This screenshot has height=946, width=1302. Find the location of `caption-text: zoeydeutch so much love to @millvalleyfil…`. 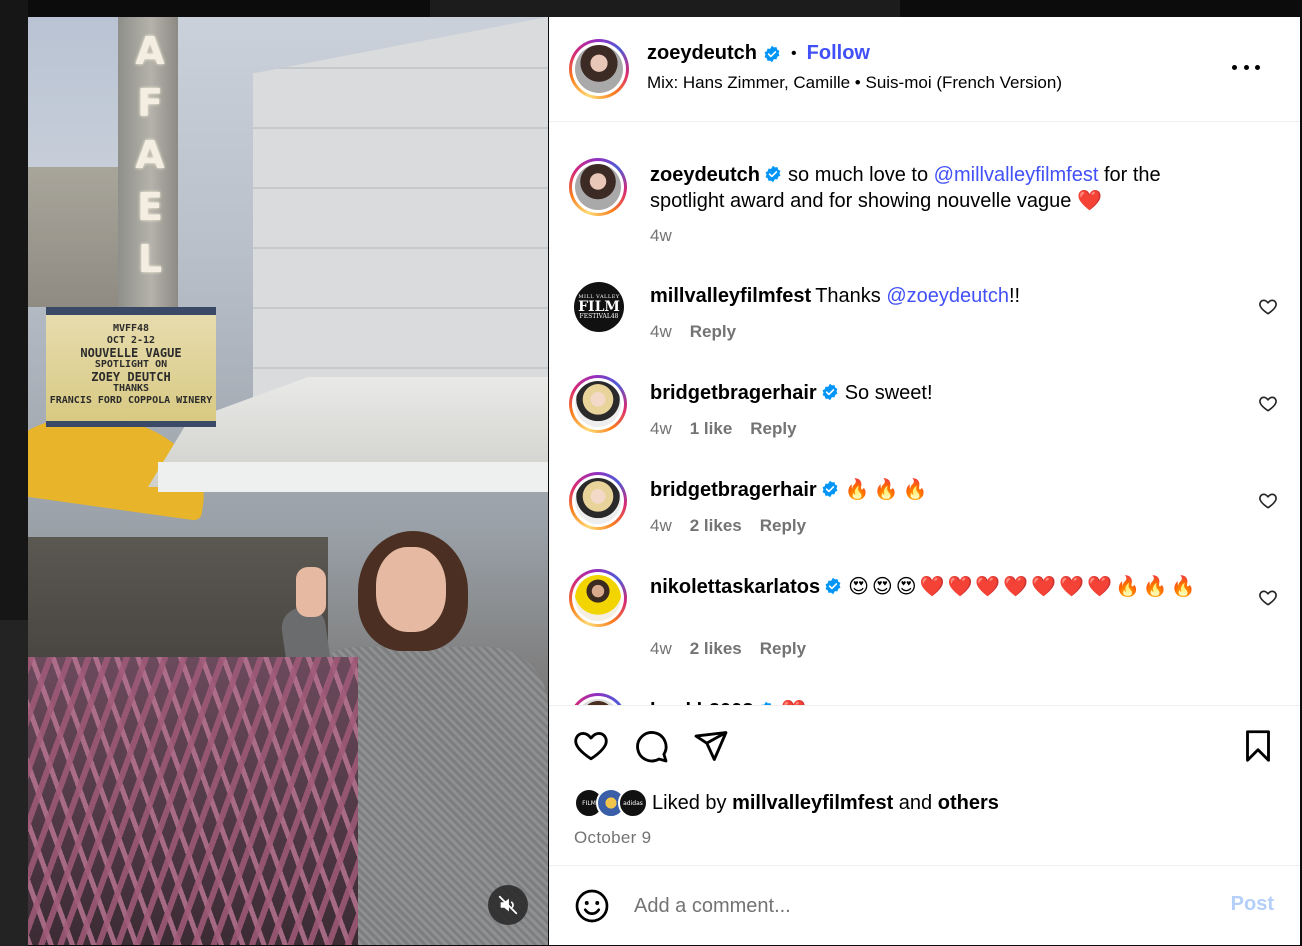

caption-text: zoeydeutch so much love to @millvalleyfil… is located at coordinates (940, 188).